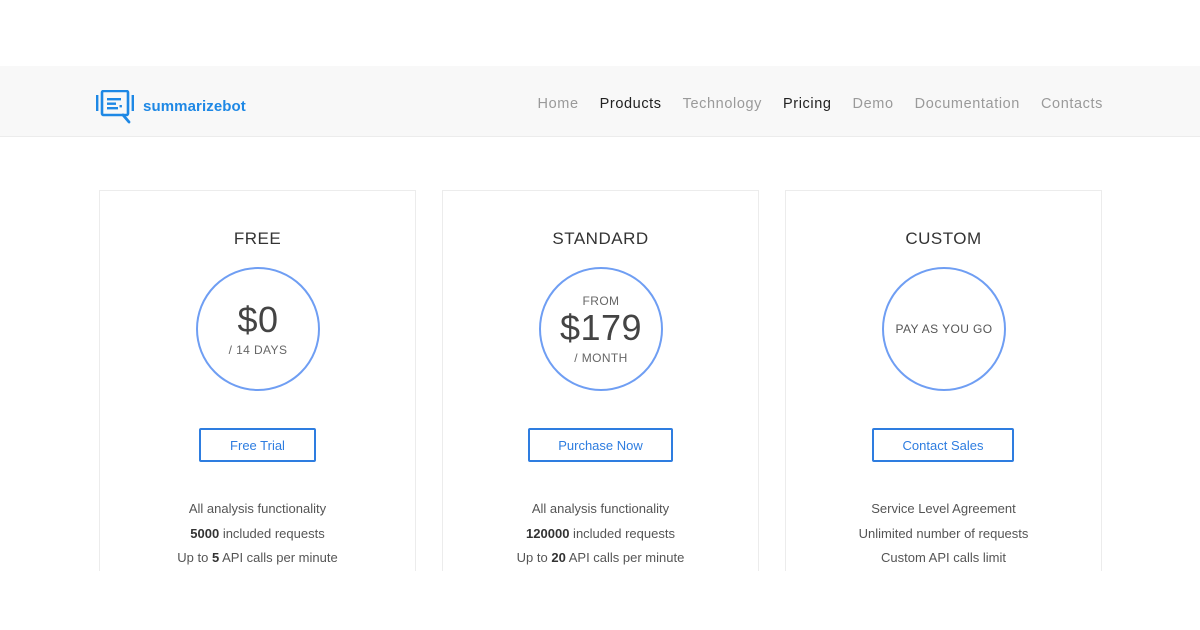  I want to click on plan-period: / MONTH, so click(601, 357).